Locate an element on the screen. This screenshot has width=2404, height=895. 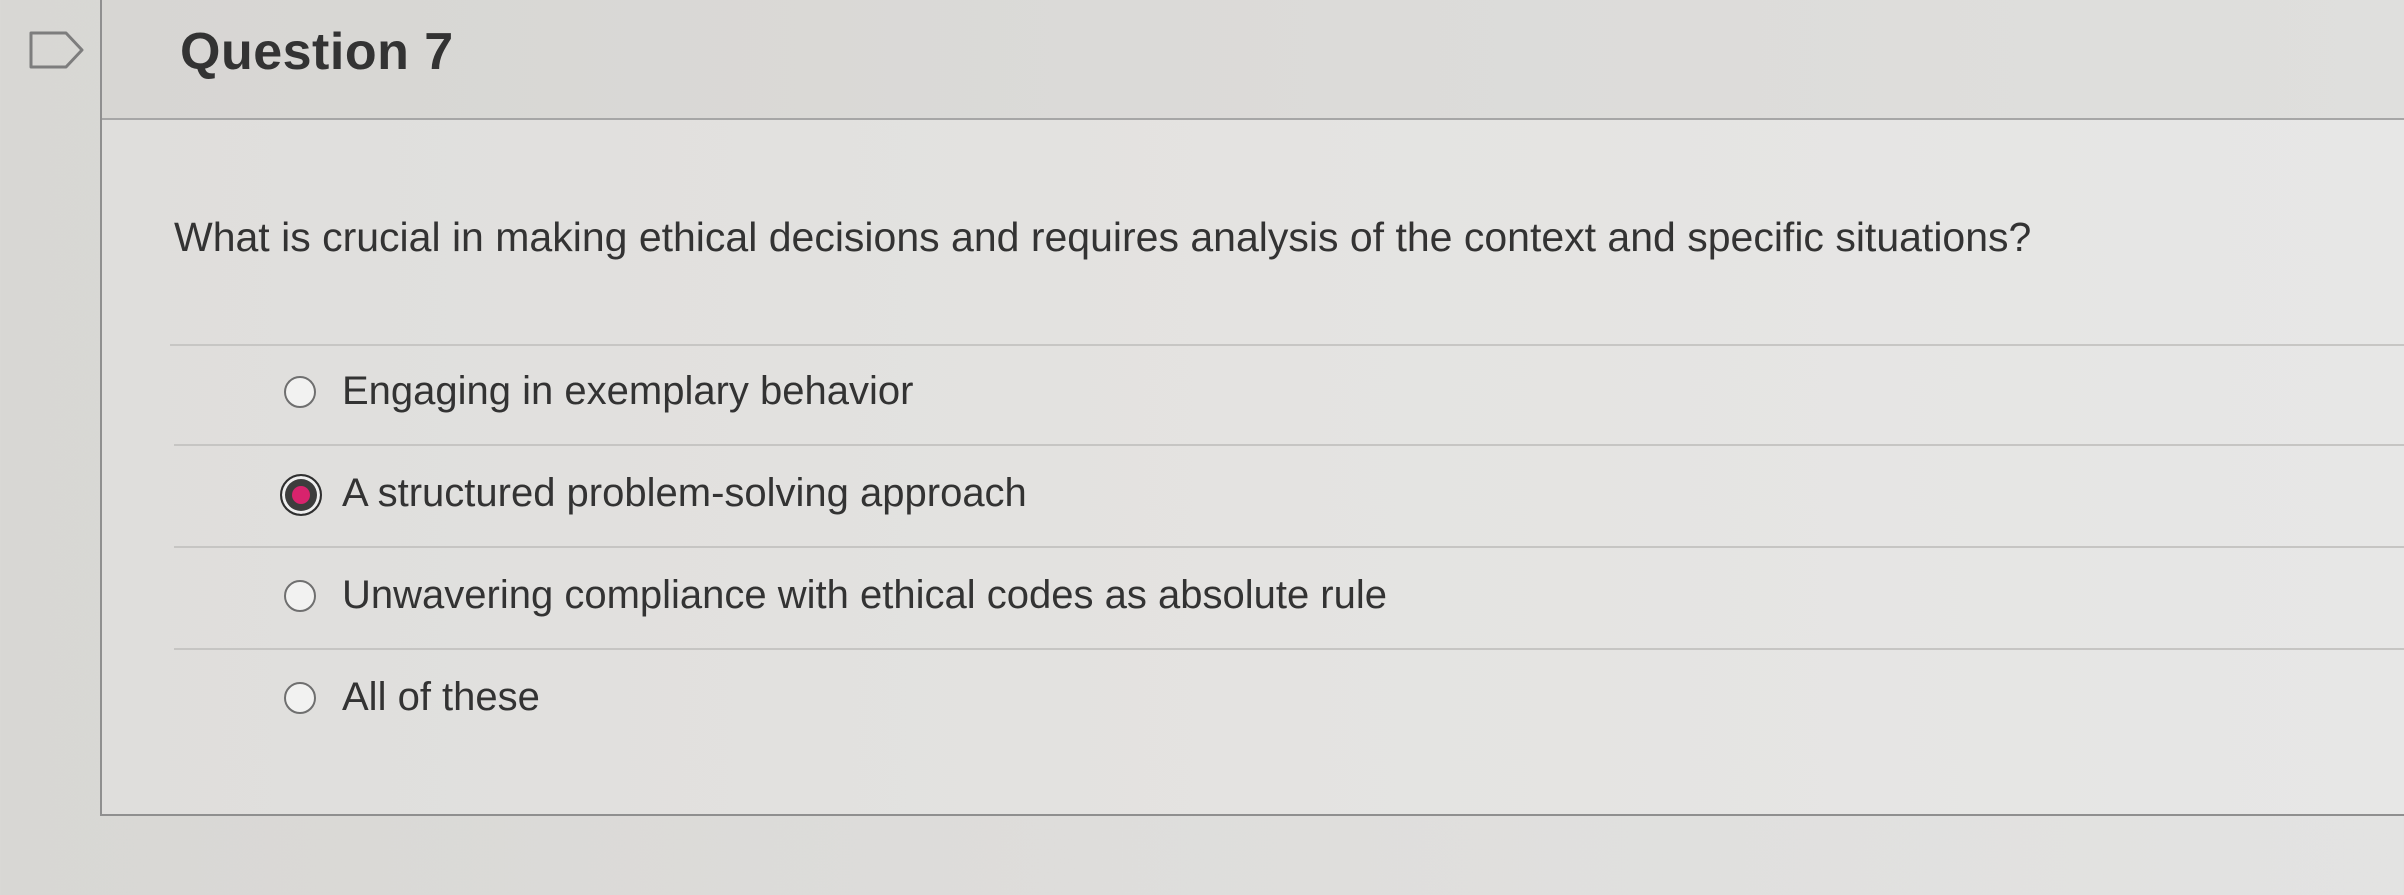
answer-option-selected: A structured problem-solving approach is located at coordinates (1289, 498).